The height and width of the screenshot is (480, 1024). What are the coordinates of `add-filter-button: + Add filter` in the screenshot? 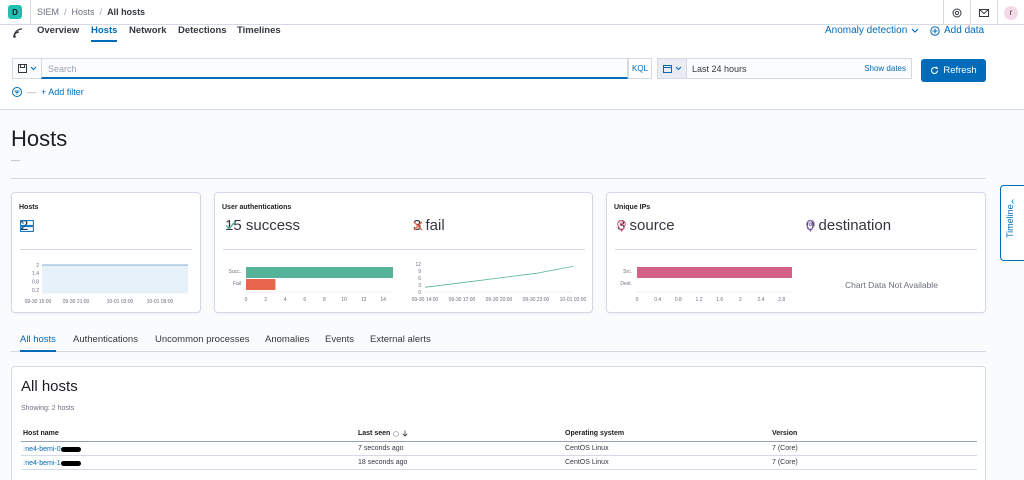 It's located at (62, 92).